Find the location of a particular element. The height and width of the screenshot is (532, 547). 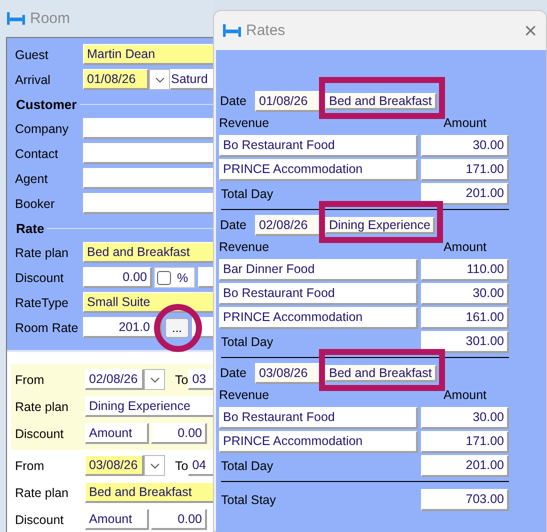

field-label: Room Rate is located at coordinates (47, 327).